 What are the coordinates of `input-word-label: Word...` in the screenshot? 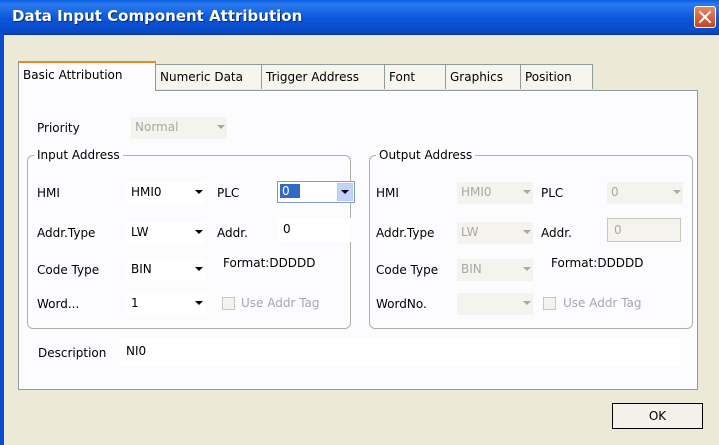 It's located at (58, 304).